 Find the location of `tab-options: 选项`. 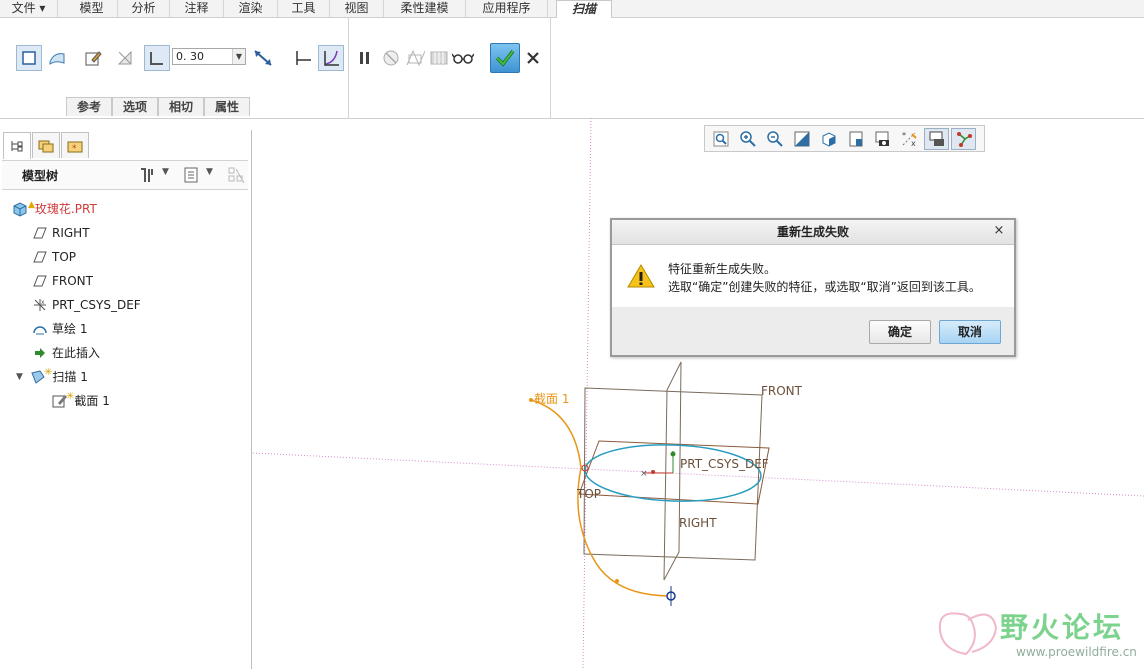

tab-options: 选项 is located at coordinates (135, 106).